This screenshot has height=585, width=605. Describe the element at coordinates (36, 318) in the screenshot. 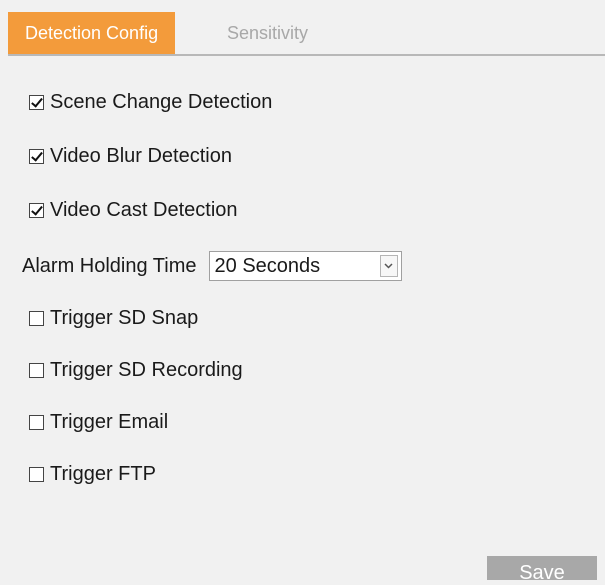

I see `trigger-sd-snap-checkbox` at that location.